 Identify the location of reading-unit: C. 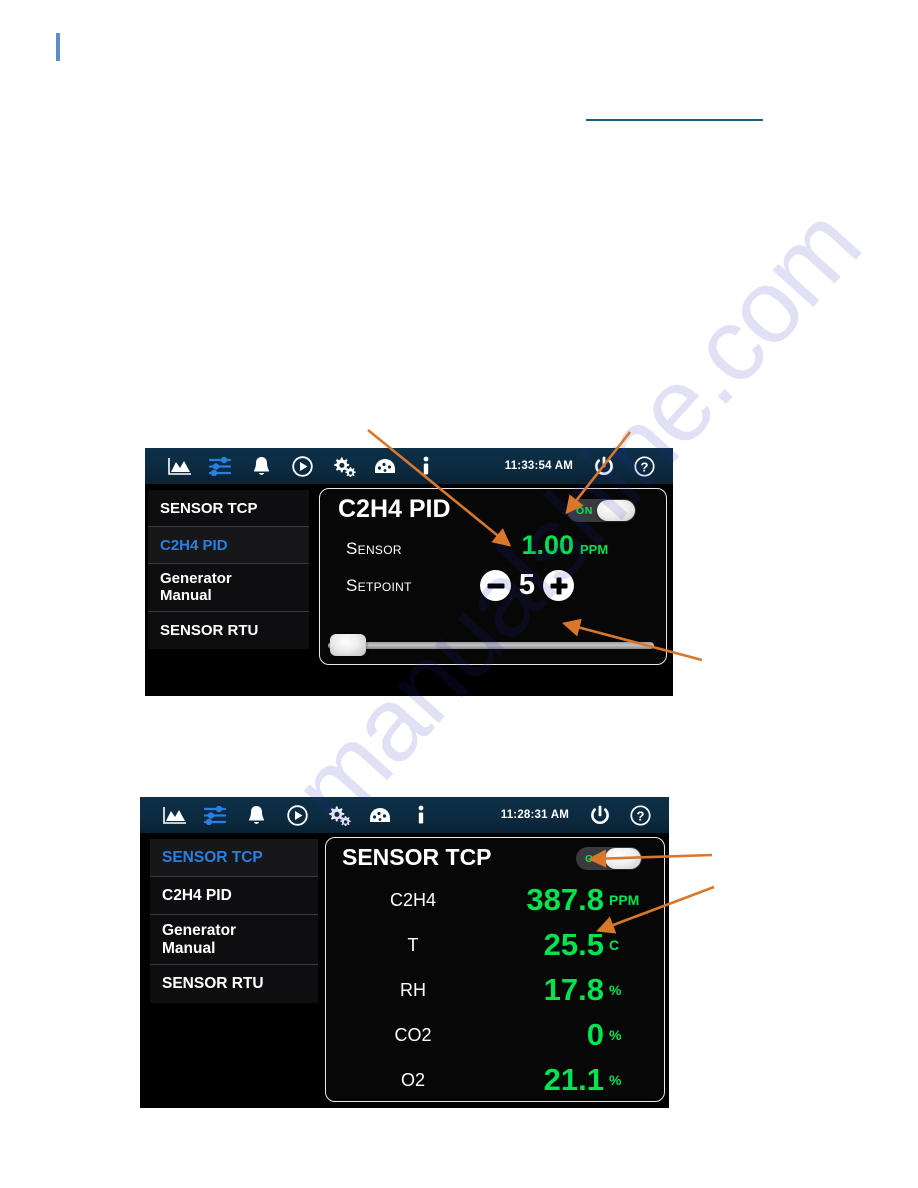
(614, 945).